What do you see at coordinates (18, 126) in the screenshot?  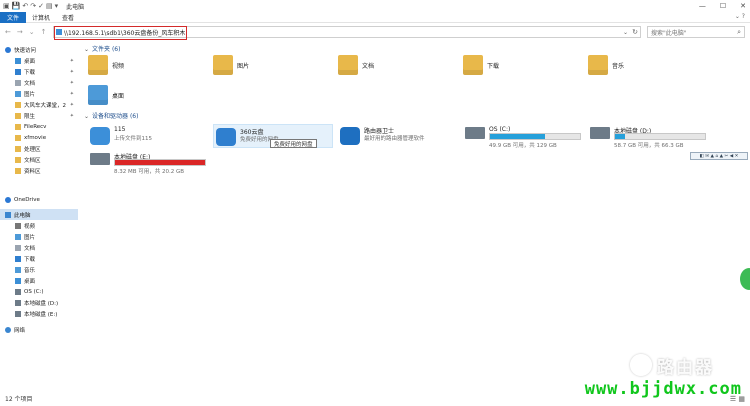 I see `folder-icon` at bounding box center [18, 126].